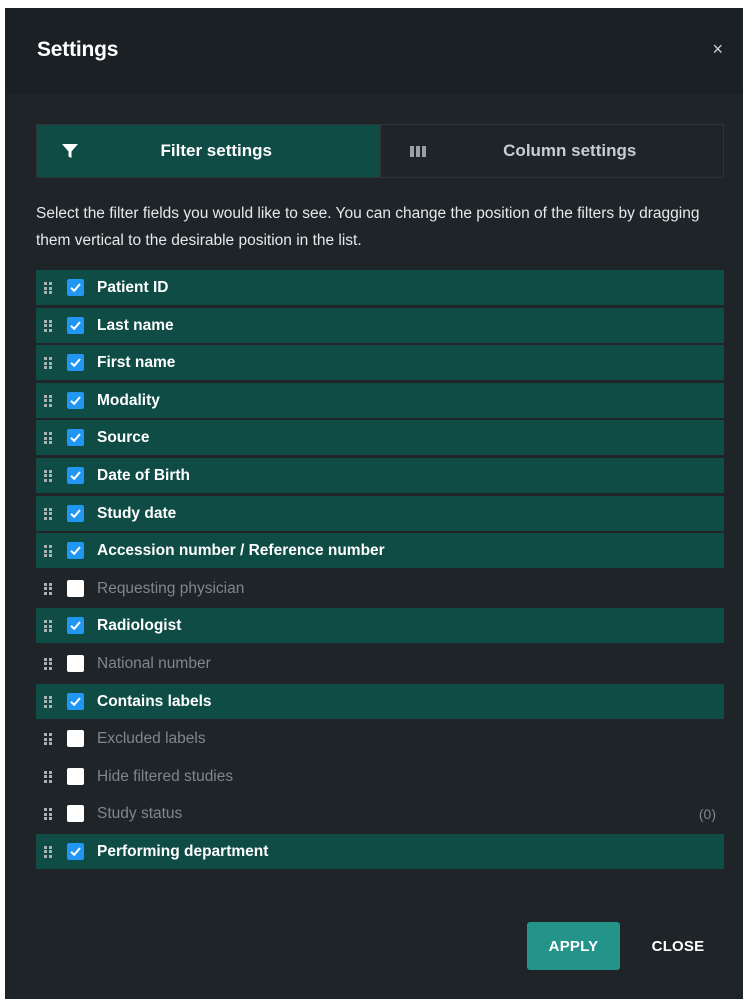  What do you see at coordinates (678, 946) in the screenshot?
I see `close-button: CLOSE` at bounding box center [678, 946].